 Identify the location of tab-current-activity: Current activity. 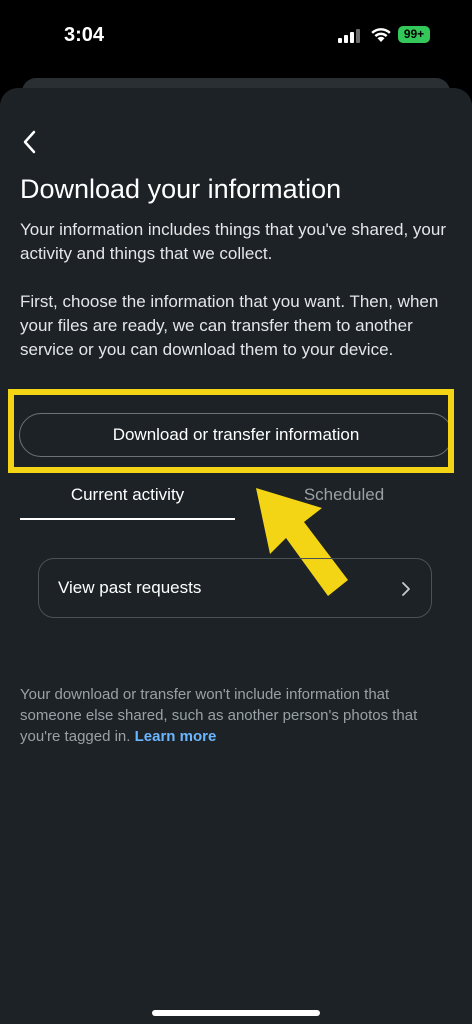
(127, 502).